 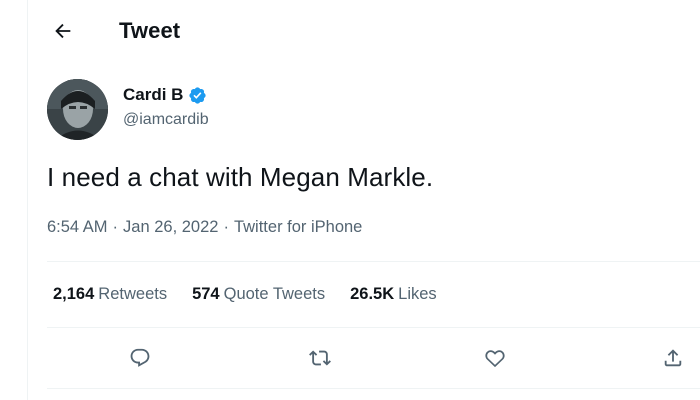 I want to click on avatar-image, so click(x=77, y=109).